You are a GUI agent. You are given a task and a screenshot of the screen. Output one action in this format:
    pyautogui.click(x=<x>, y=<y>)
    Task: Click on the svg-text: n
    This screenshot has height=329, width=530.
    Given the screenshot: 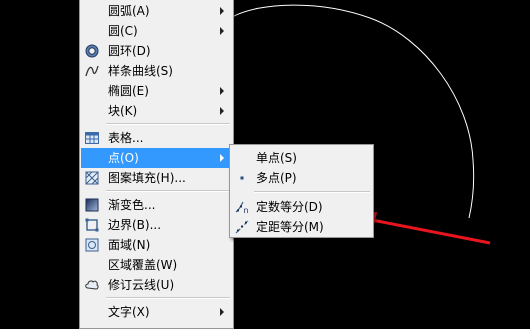 What is the action you would take?
    pyautogui.click(x=246, y=210)
    